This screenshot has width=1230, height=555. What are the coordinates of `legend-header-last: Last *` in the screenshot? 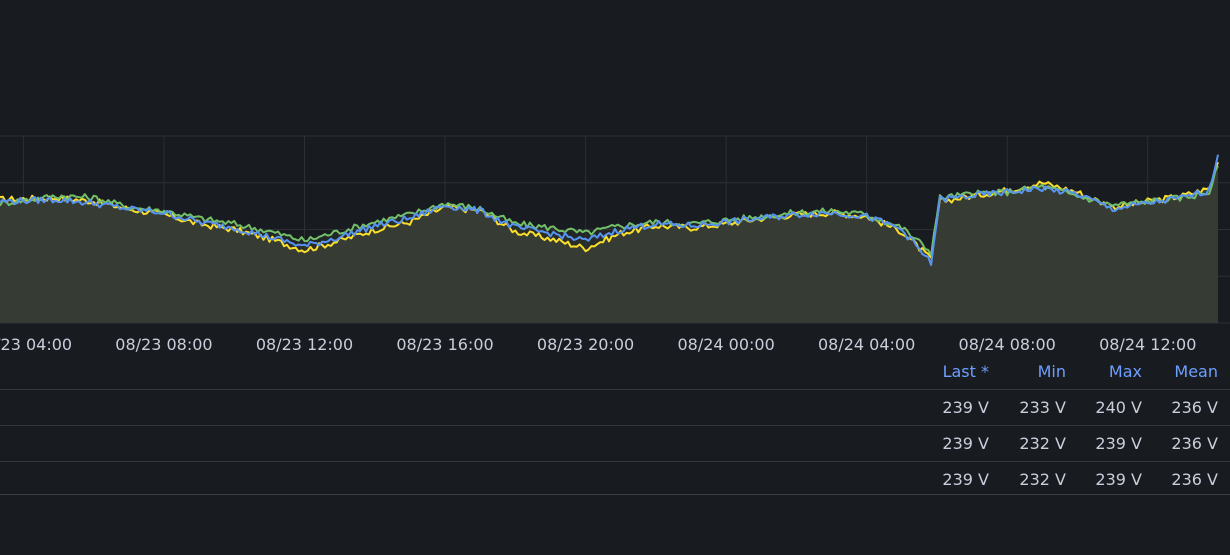 It's located at (966, 373).